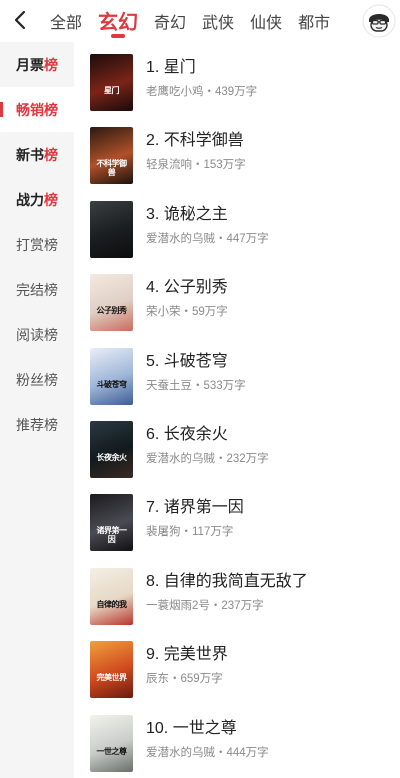 This screenshot has height=778, width=400. What do you see at coordinates (30, 64) in the screenshot?
I see `sidebar-item-label: 月票` at bounding box center [30, 64].